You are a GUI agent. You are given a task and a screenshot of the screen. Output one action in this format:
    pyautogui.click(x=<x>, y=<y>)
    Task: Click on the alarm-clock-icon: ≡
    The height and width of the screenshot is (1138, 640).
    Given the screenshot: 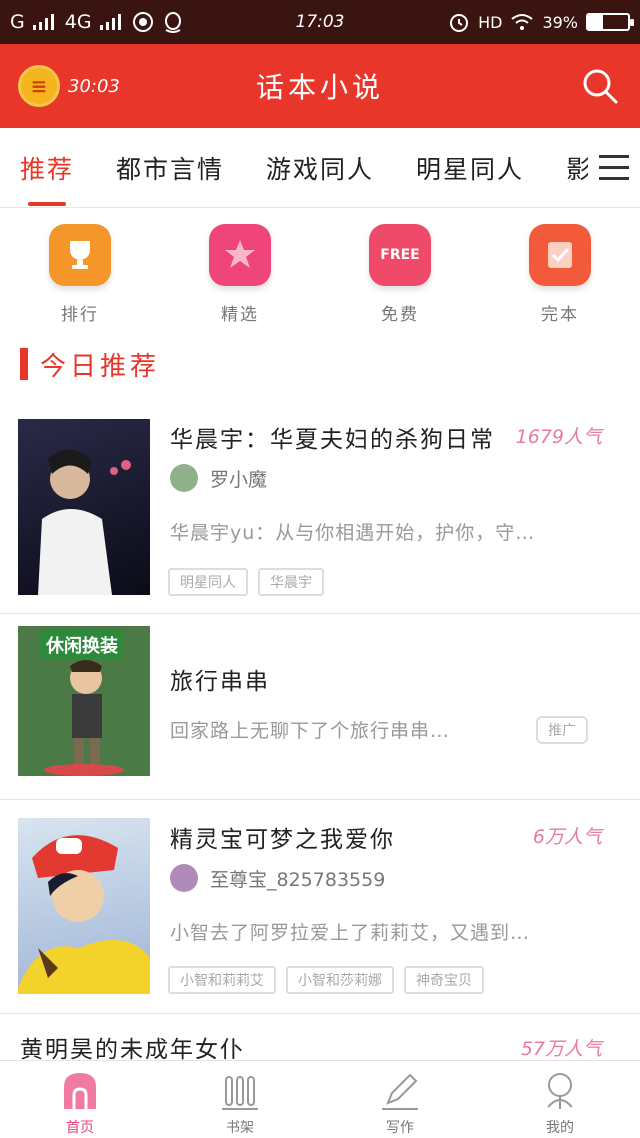 What is the action you would take?
    pyautogui.click(x=39, y=86)
    